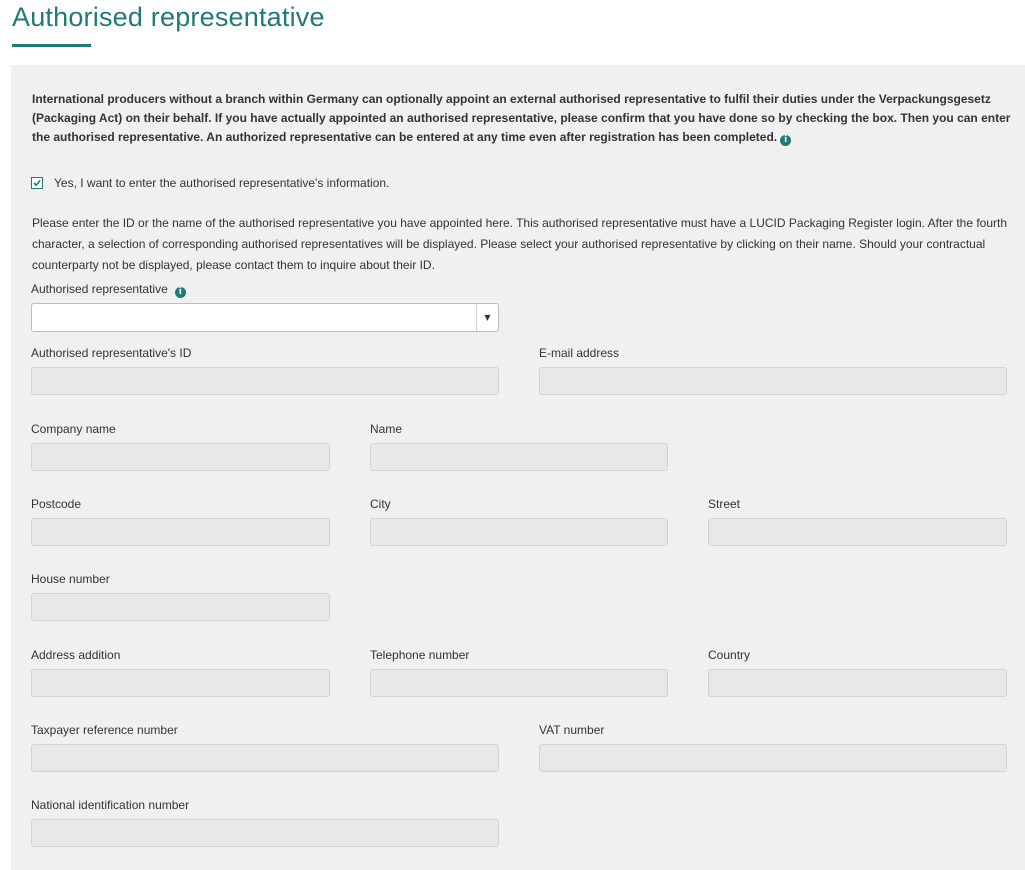 This screenshot has width=1025, height=870. What do you see at coordinates (56, 504) in the screenshot?
I see `postcode-label: Postcode` at bounding box center [56, 504].